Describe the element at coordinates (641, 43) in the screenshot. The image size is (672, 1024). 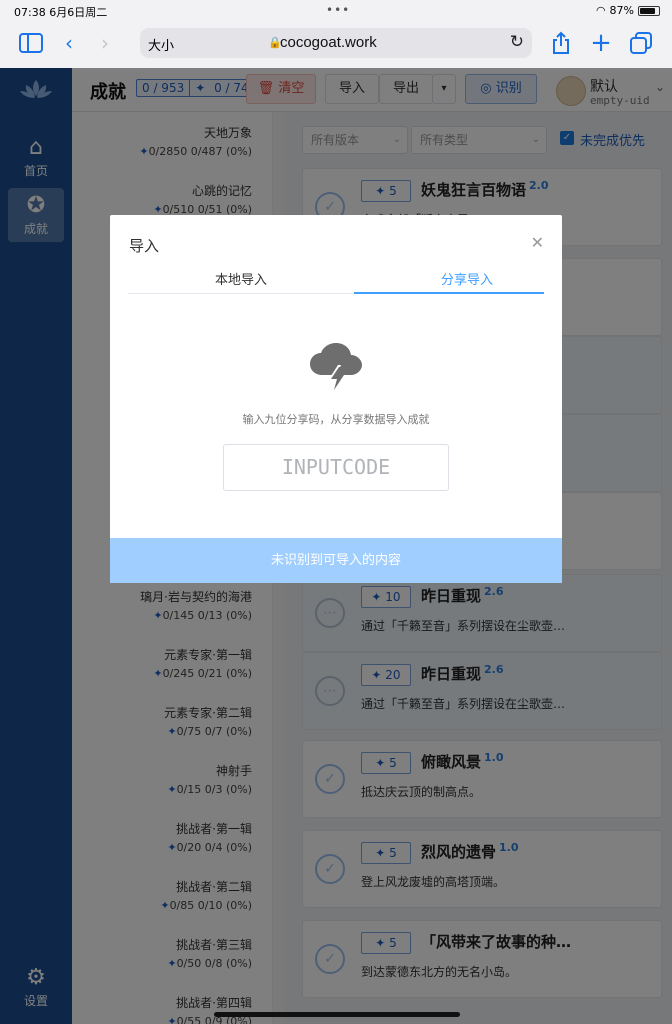
I see `tabs-overview-icon` at that location.